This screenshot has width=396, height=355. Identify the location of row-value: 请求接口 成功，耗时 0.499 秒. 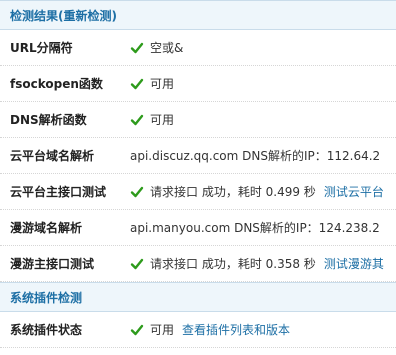
(233, 192).